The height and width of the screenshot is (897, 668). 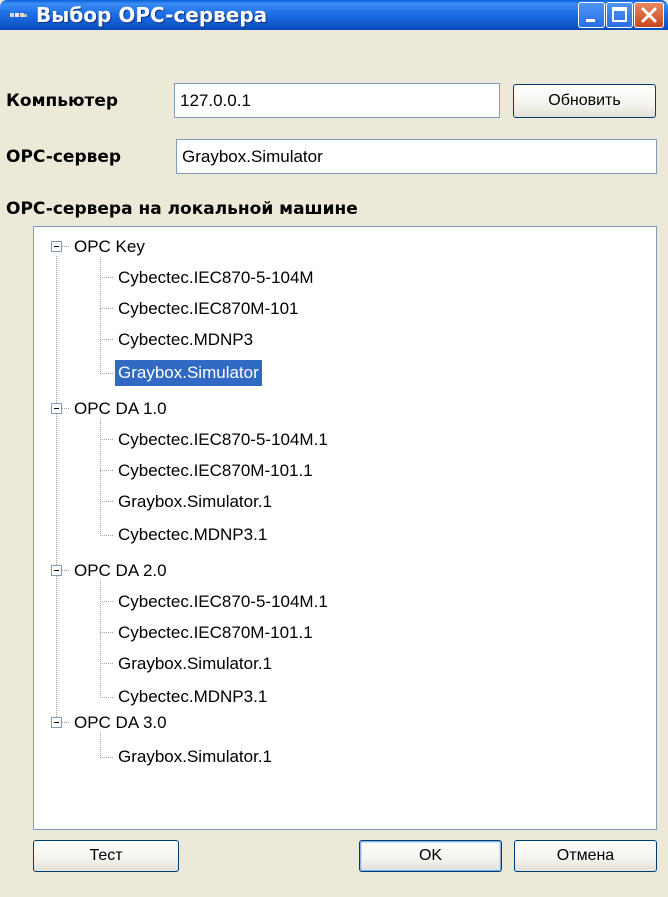 I want to click on opc-server-label: OPC-сервер, so click(x=64, y=157).